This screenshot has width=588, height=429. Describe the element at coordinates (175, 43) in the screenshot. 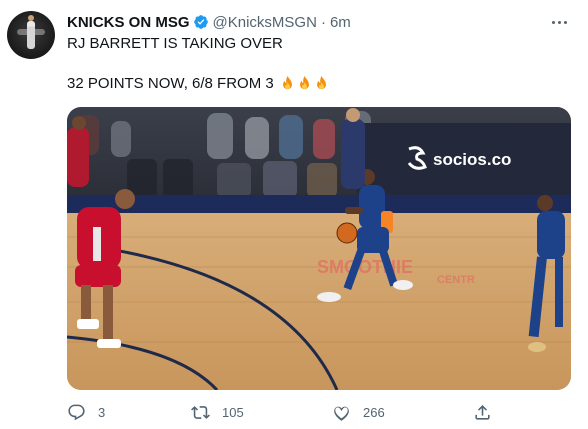

I see `tweet-text-line-1: RJ BARRETT IS TAKING OVER` at that location.